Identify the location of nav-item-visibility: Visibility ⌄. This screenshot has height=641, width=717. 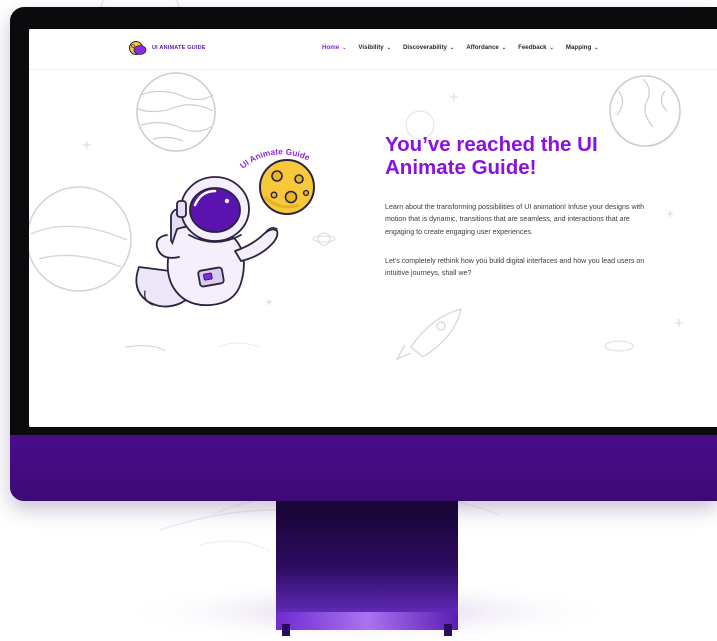
(374, 47).